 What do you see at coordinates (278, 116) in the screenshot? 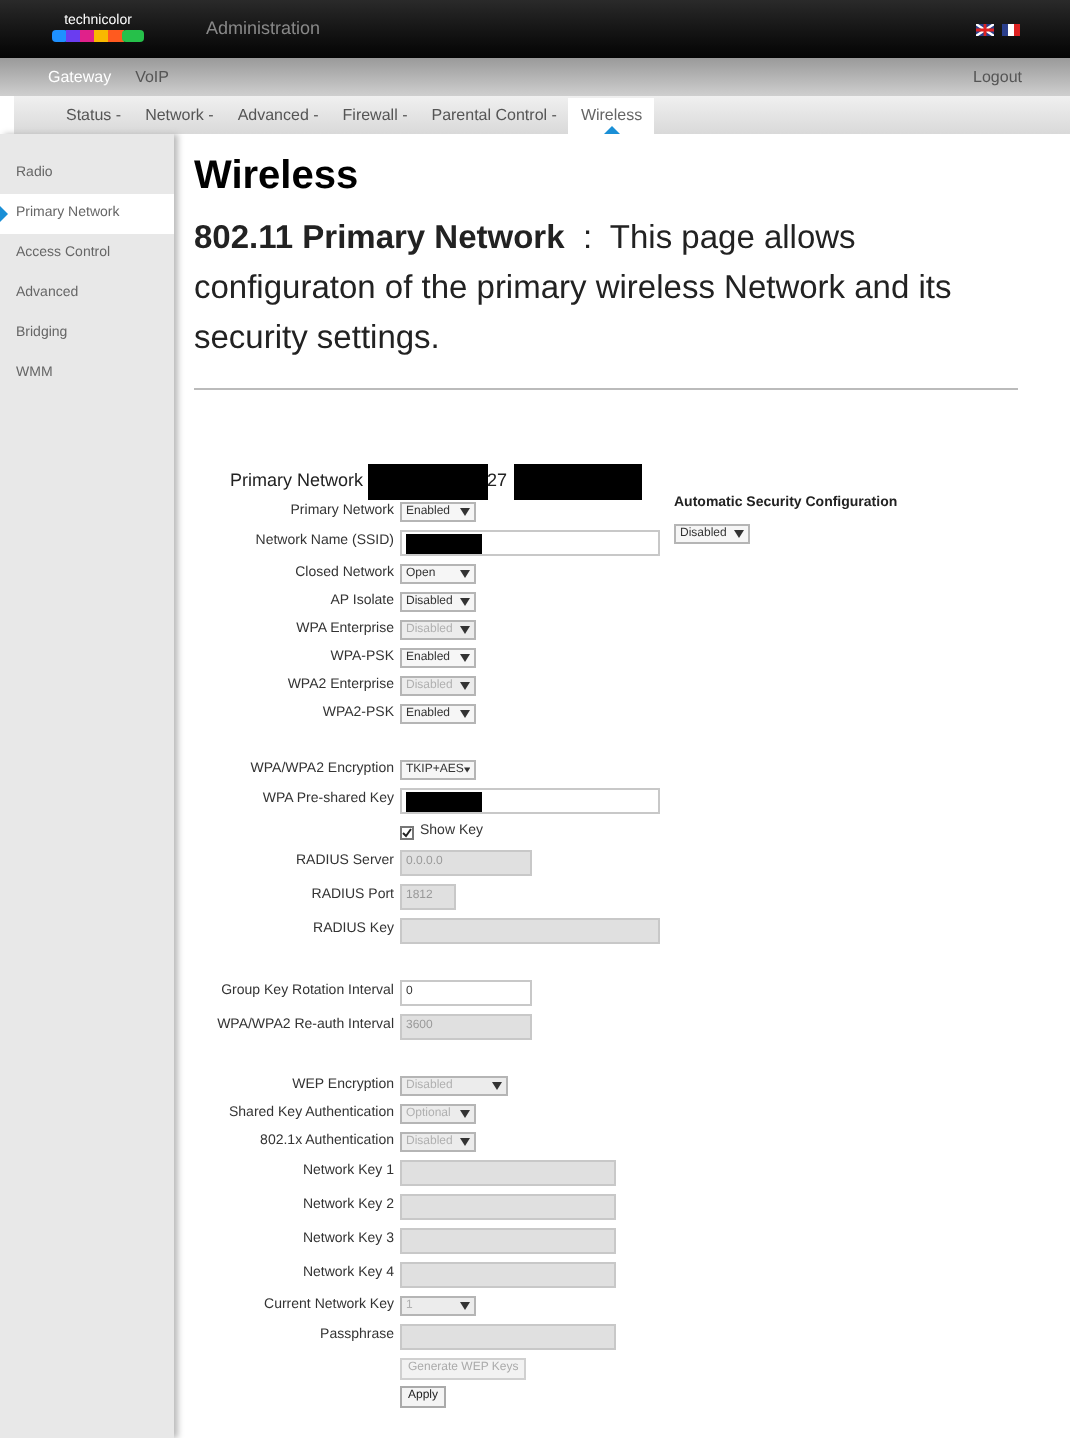
I see `nav-tab: Advanced -` at bounding box center [278, 116].